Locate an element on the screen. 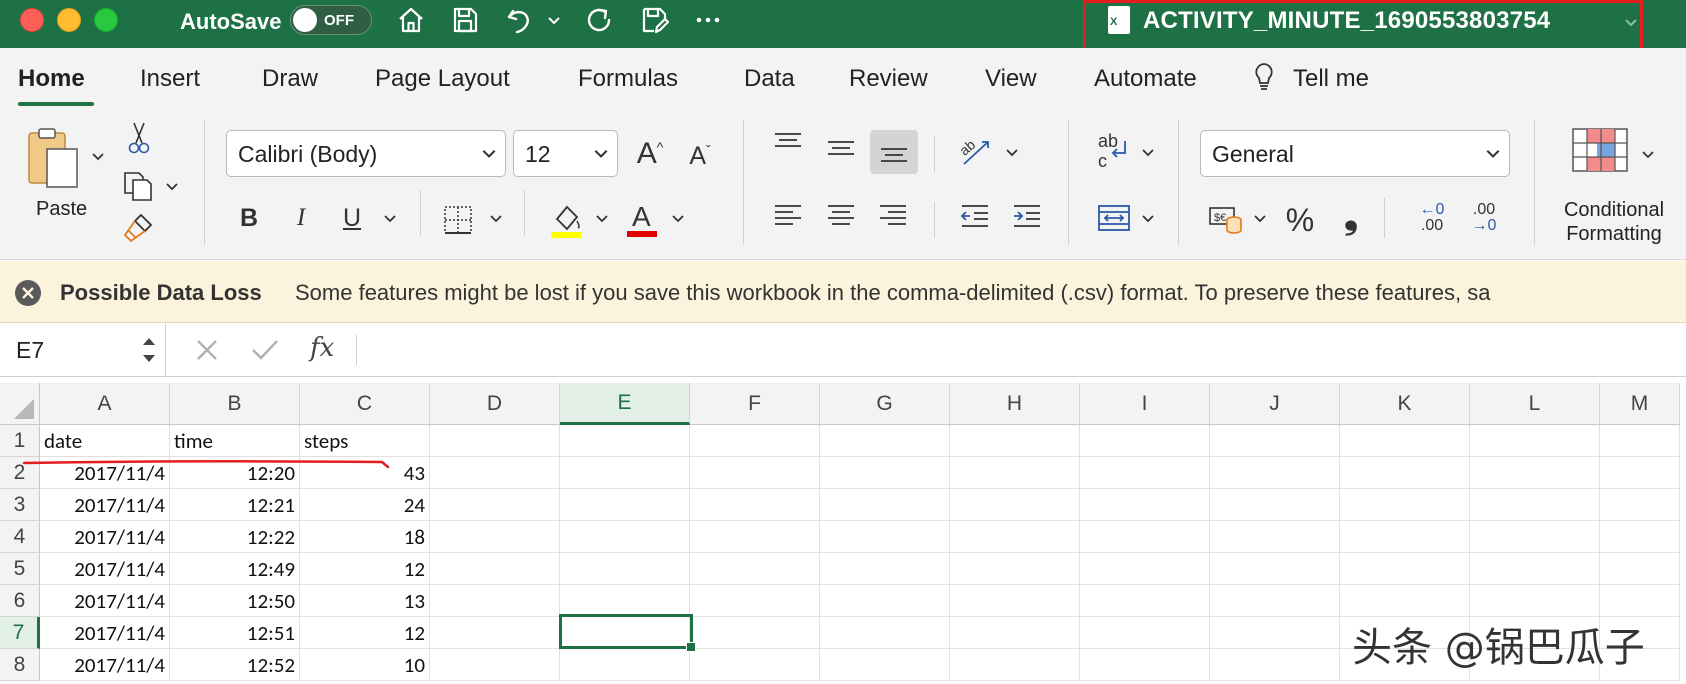  cell-e5 is located at coordinates (625, 569).